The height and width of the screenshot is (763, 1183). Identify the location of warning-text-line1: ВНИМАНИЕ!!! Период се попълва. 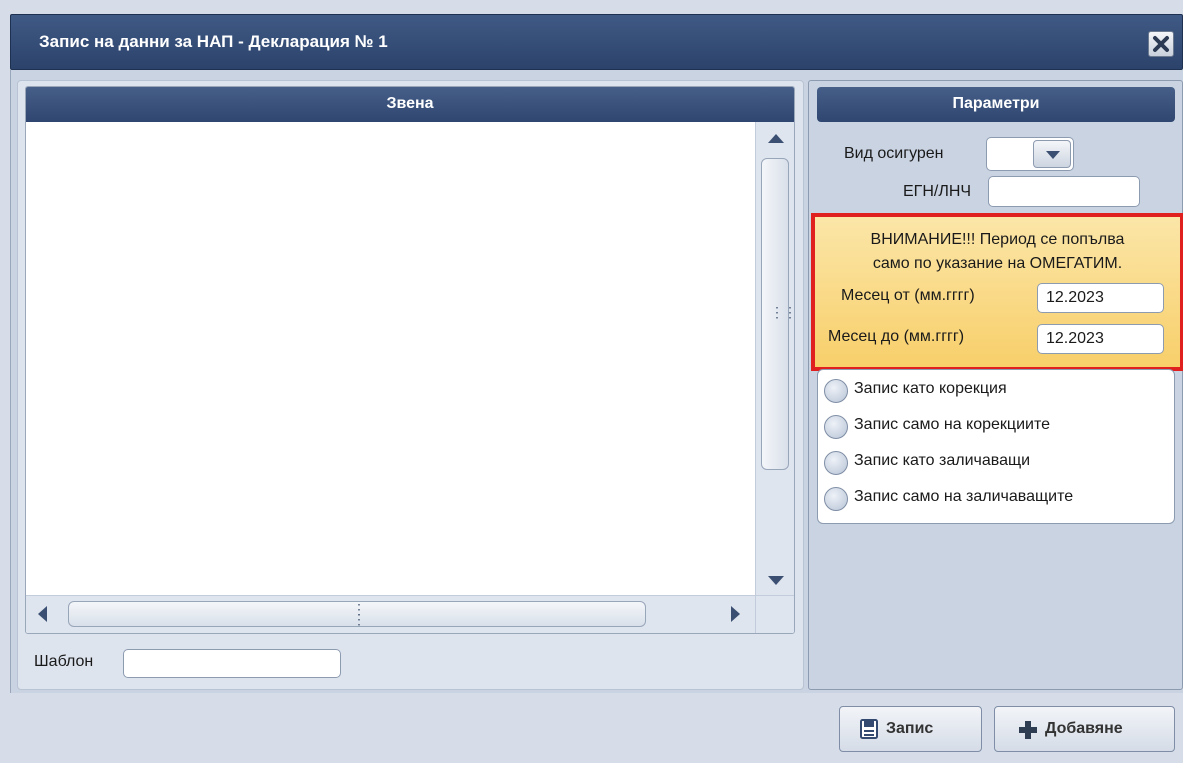
(997, 239).